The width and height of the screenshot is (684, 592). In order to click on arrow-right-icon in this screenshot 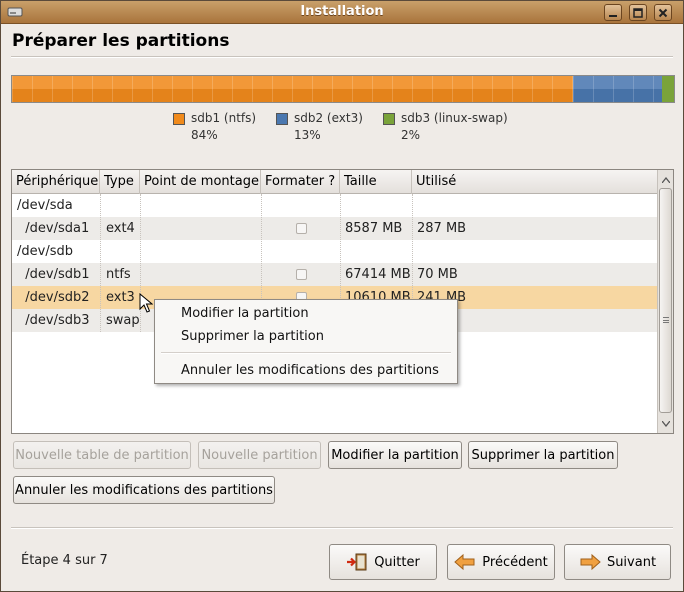, I will do `click(590, 562)`.